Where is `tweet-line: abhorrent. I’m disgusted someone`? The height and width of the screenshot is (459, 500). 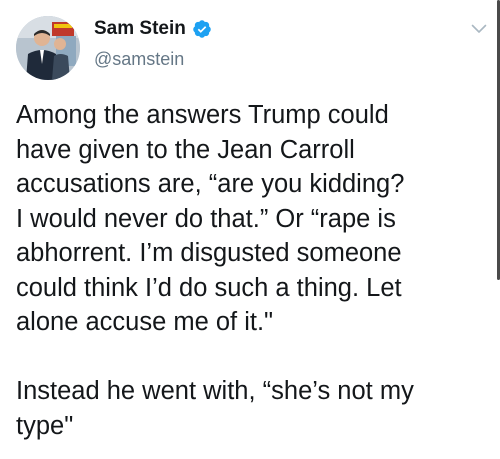 tweet-line: abhorrent. I’m disgusted someone is located at coordinates (209, 253).